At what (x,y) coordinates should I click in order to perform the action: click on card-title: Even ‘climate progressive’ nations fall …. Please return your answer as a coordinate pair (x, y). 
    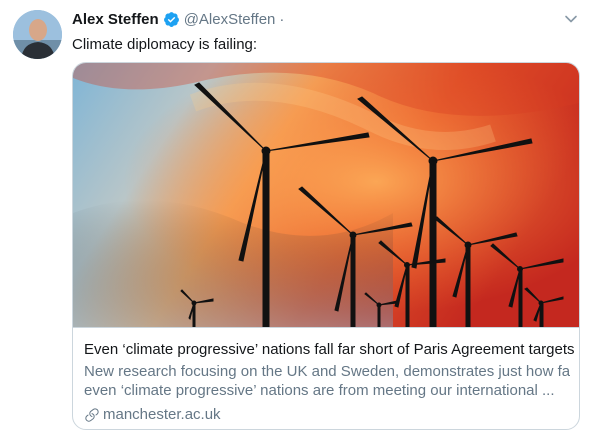
    Looking at the image, I should click on (329, 349).